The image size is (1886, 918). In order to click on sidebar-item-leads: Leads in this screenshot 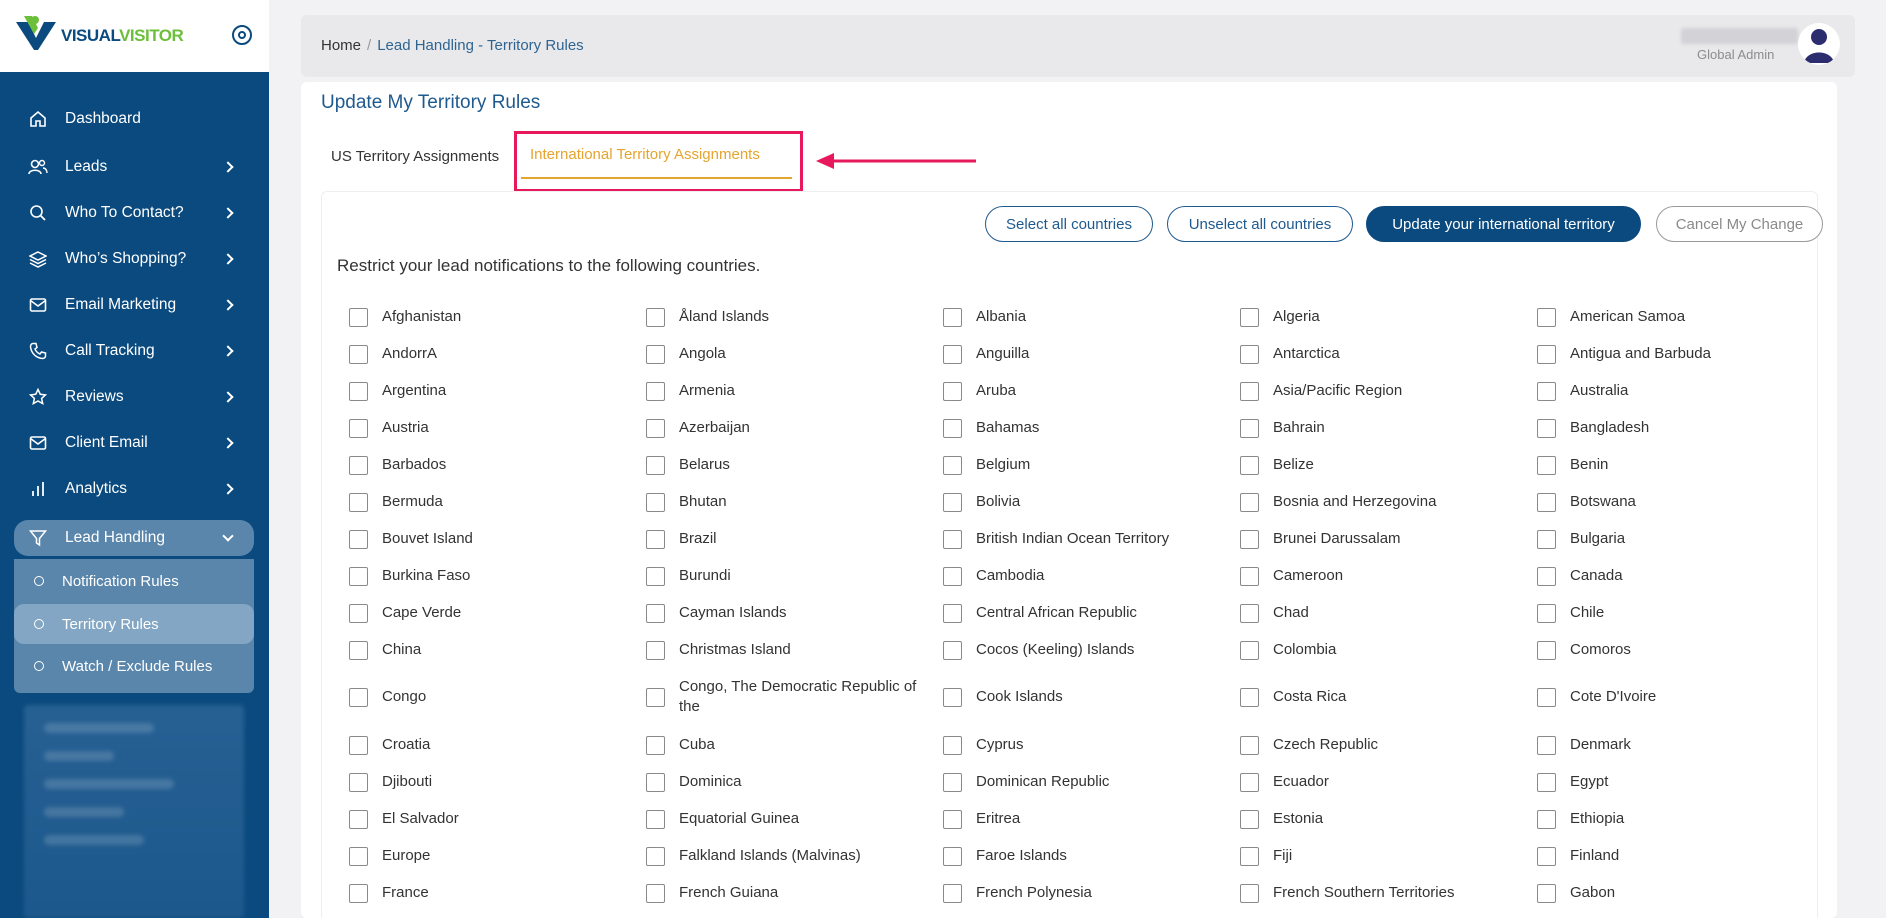, I will do `click(134, 167)`.